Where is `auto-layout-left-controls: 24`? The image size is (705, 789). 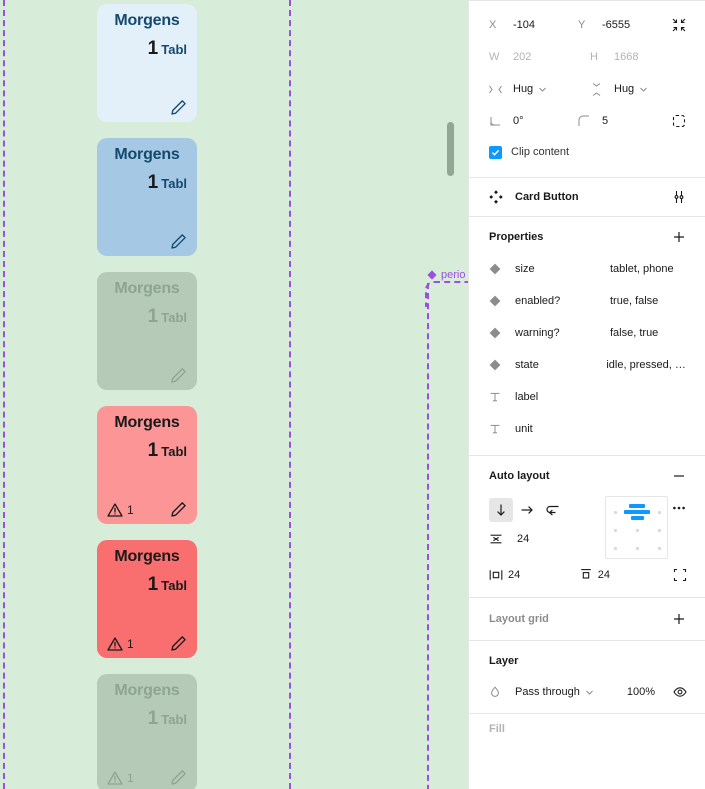 auto-layout-left-controls: 24 is located at coordinates (543, 525).